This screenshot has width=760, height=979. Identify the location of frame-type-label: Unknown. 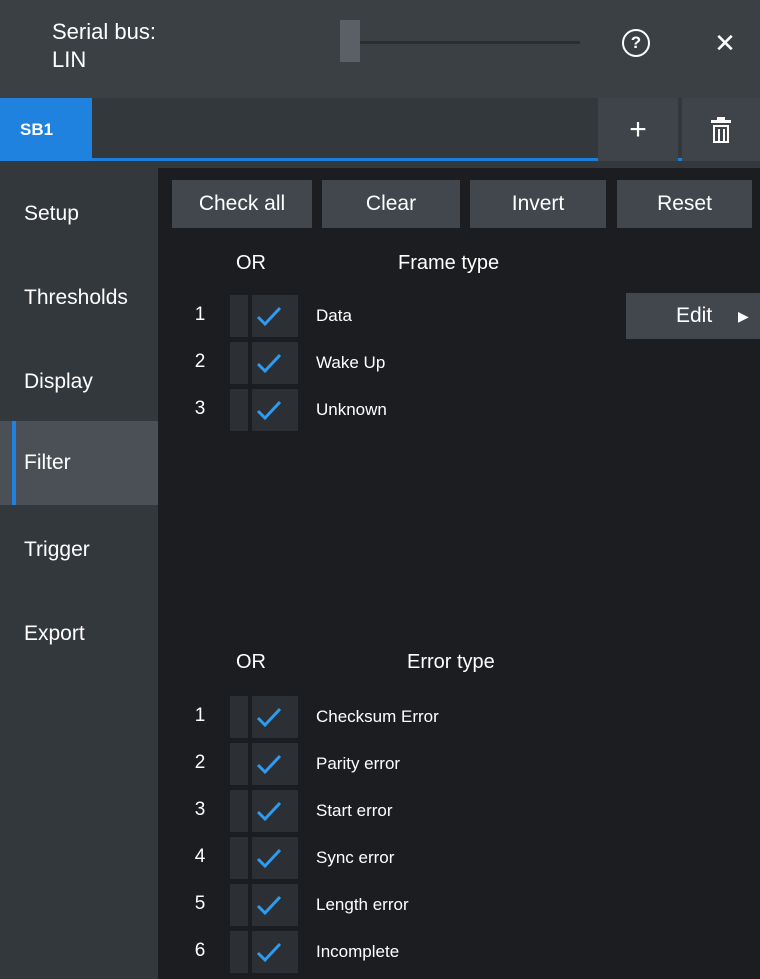
(351, 409).